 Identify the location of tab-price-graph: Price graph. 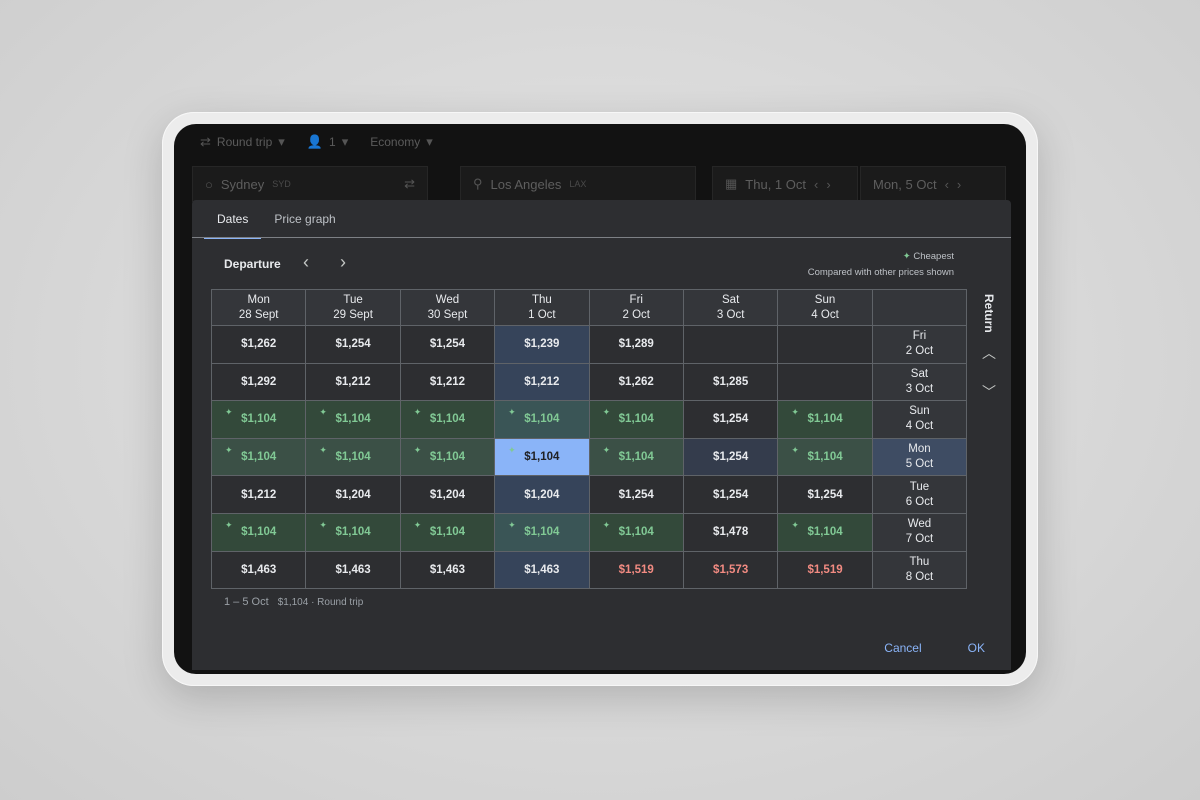
(304, 219).